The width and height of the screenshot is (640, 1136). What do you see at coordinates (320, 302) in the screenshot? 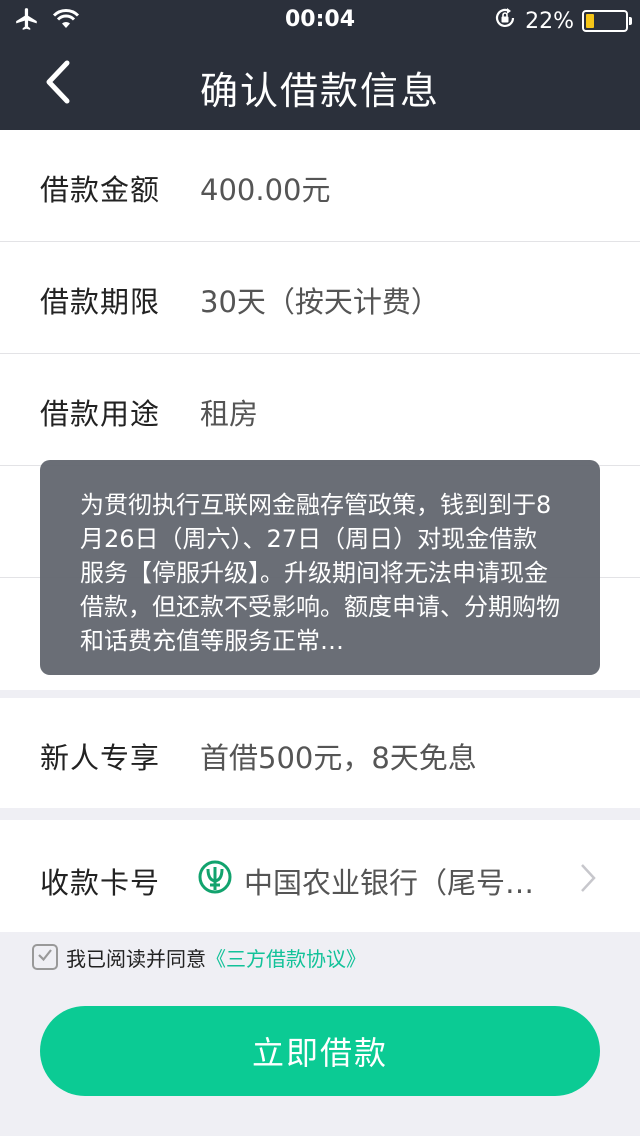
I see `term-value: 30天（按天计费）` at bounding box center [320, 302].